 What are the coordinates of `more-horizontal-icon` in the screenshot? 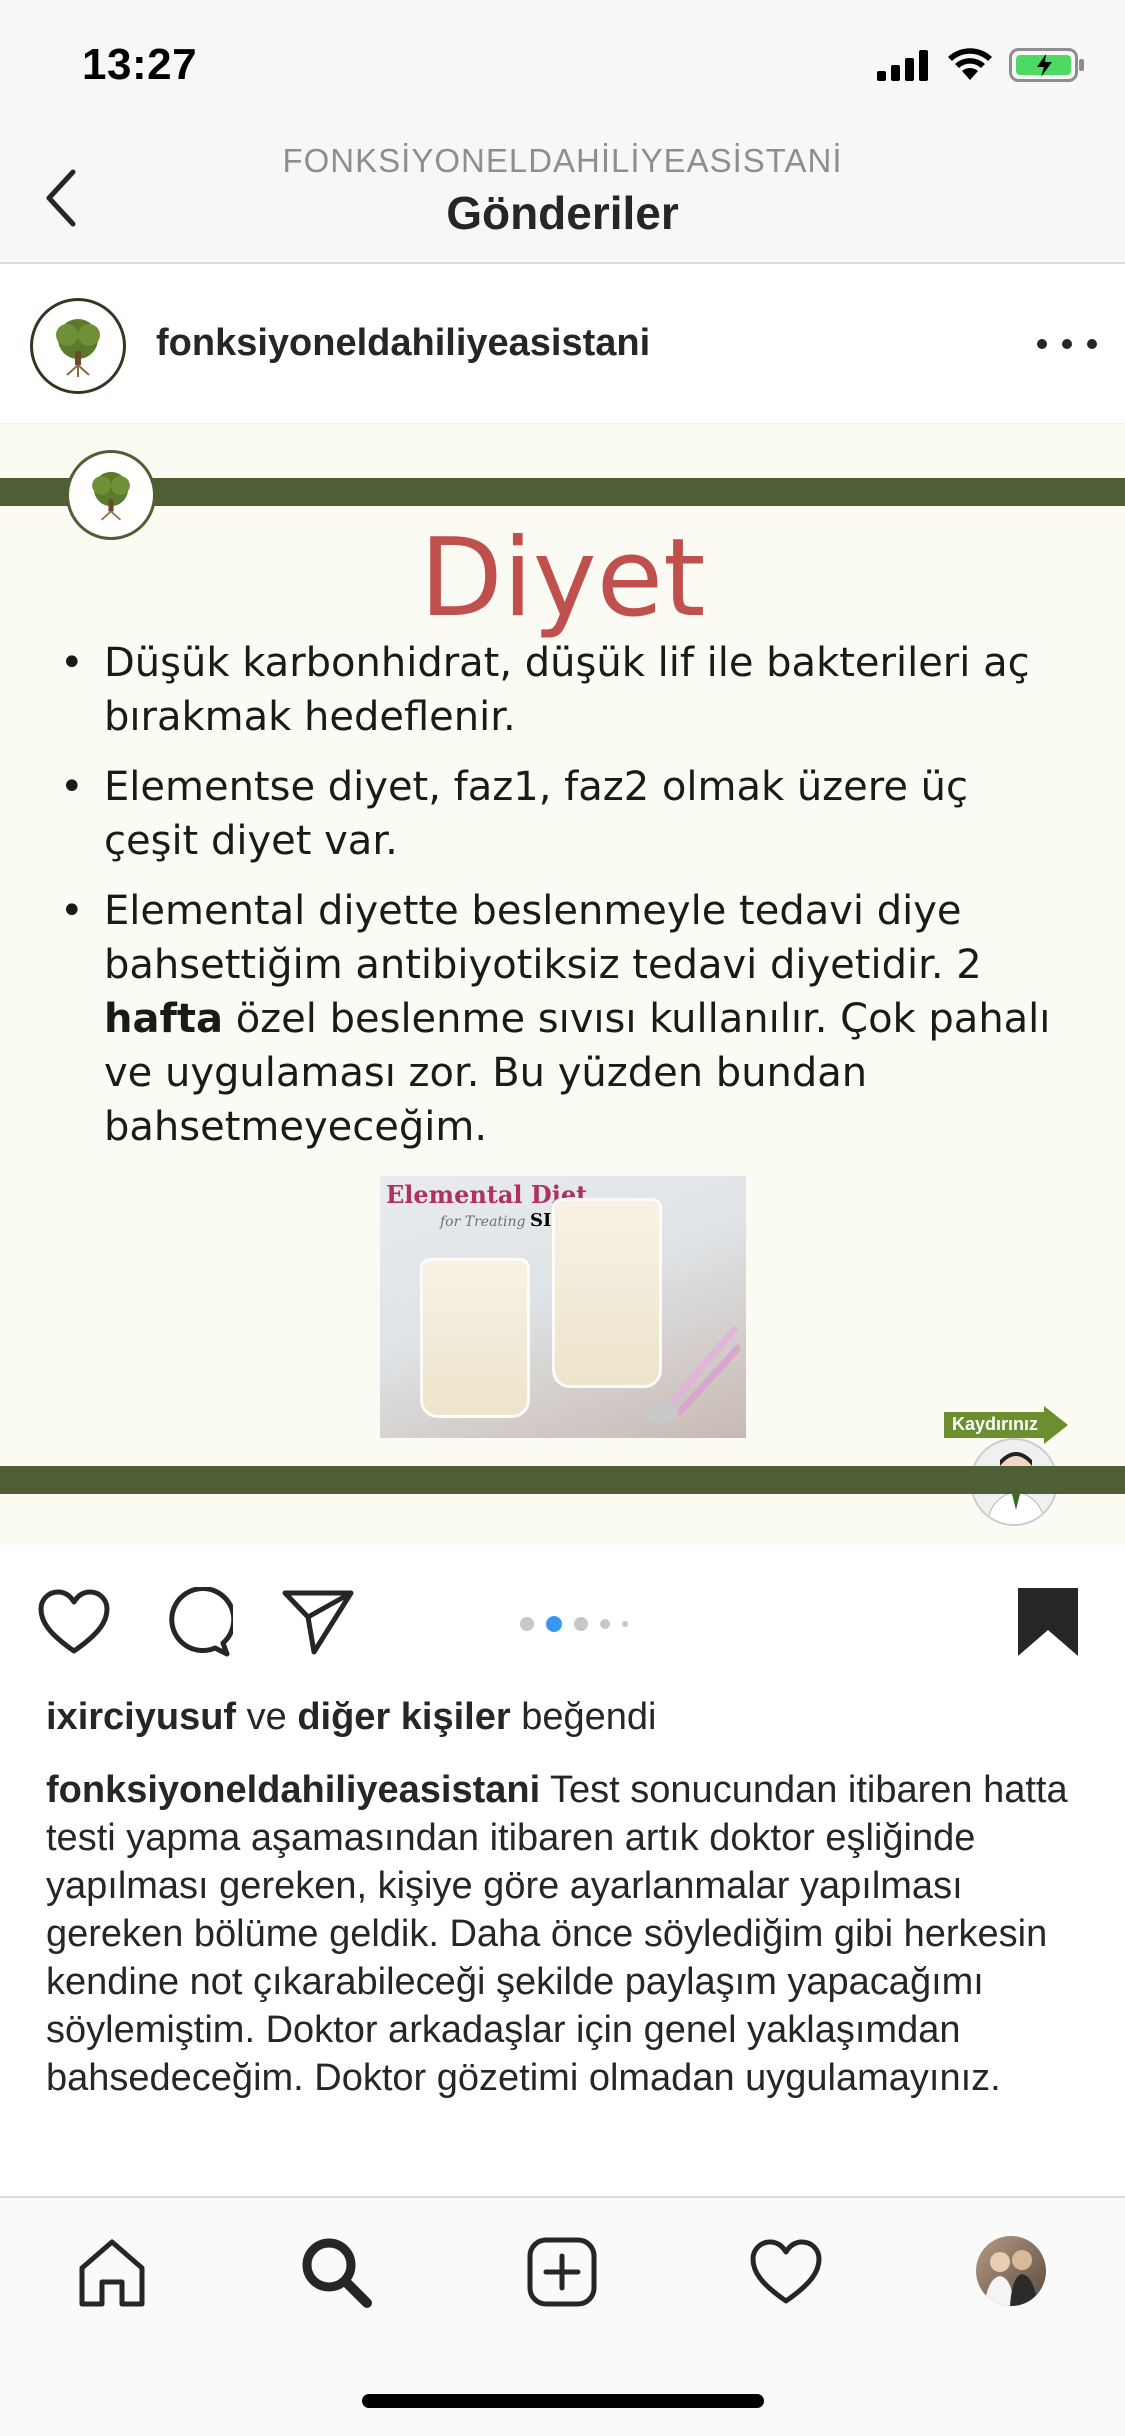 It's located at (1042, 344).